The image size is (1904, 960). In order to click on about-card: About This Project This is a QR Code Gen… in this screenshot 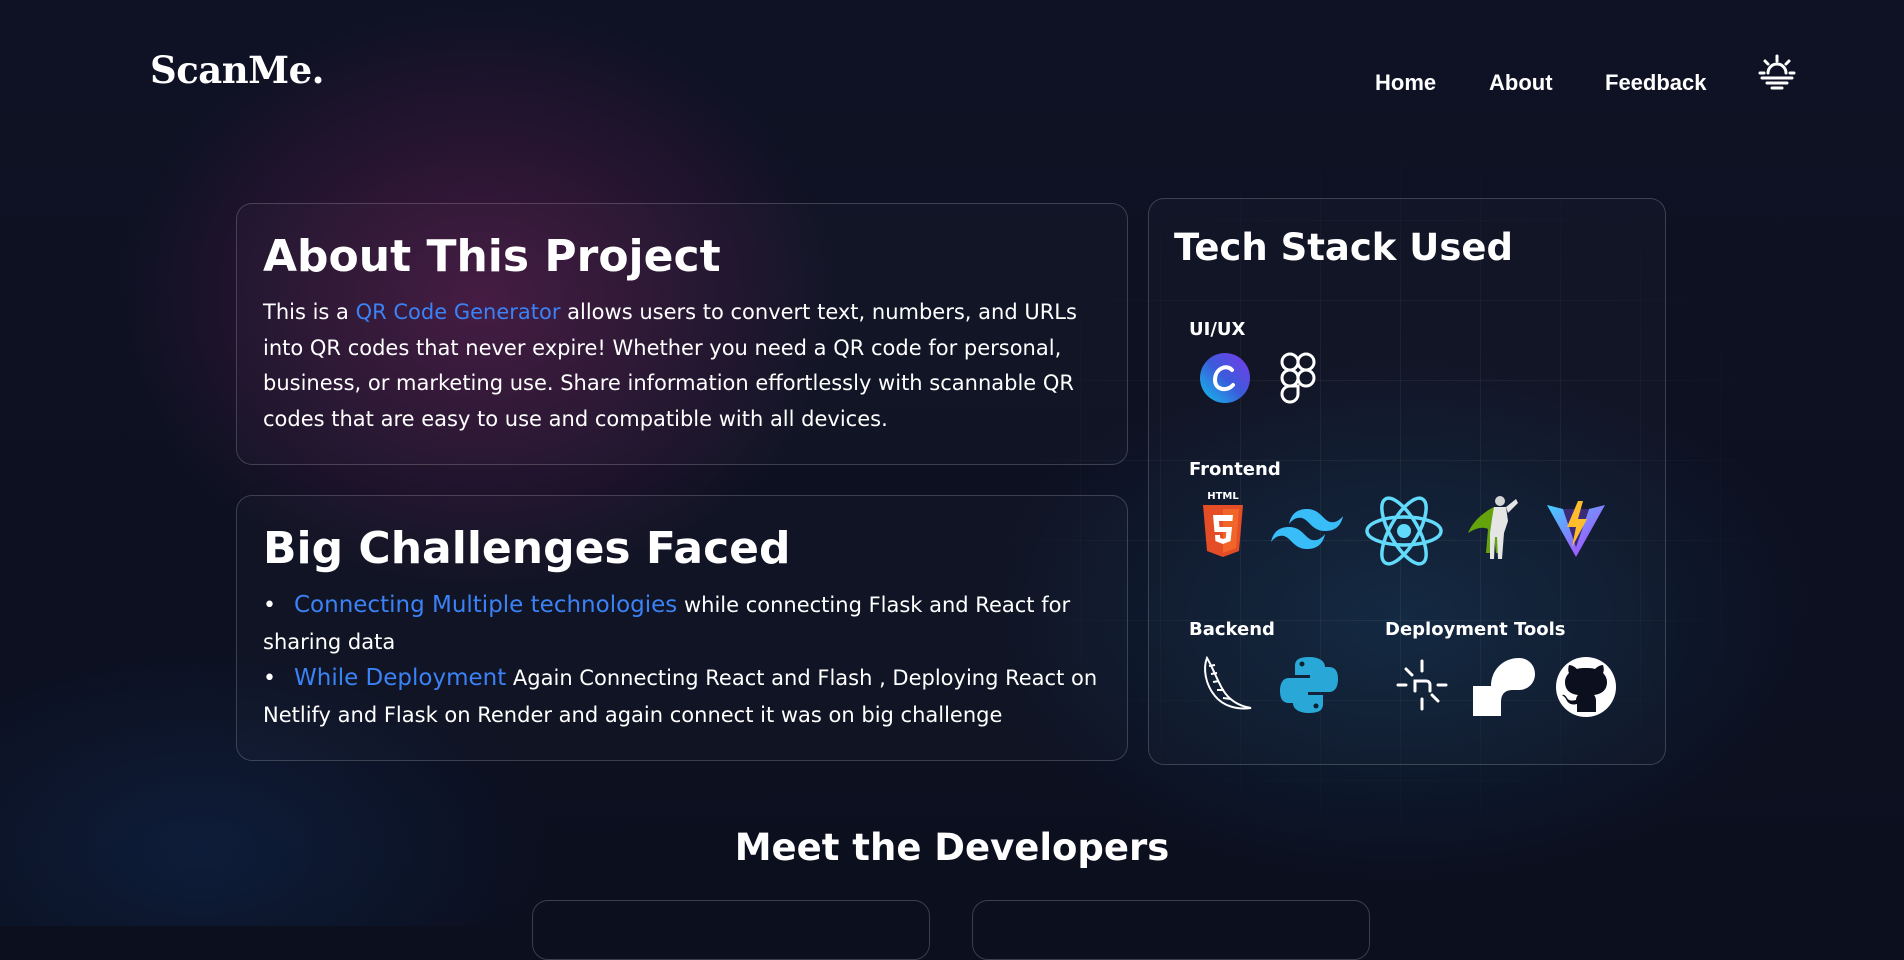, I will do `click(682, 334)`.